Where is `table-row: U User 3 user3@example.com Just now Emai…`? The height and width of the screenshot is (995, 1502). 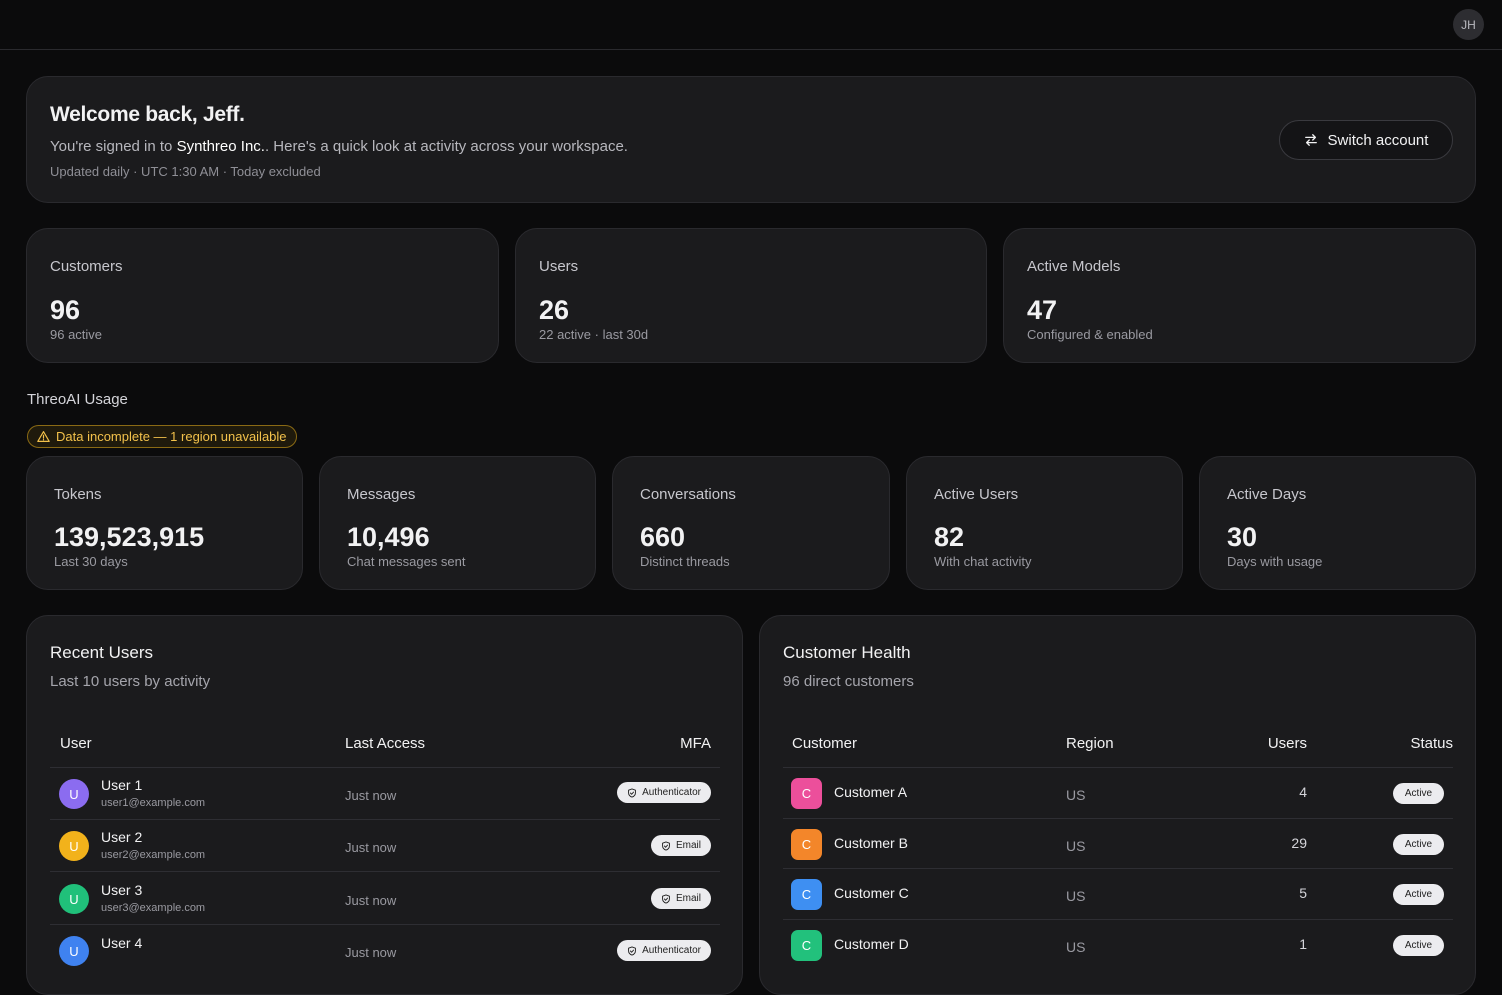
table-row: U User 3 user3@example.com Just now Emai… is located at coordinates (385, 897).